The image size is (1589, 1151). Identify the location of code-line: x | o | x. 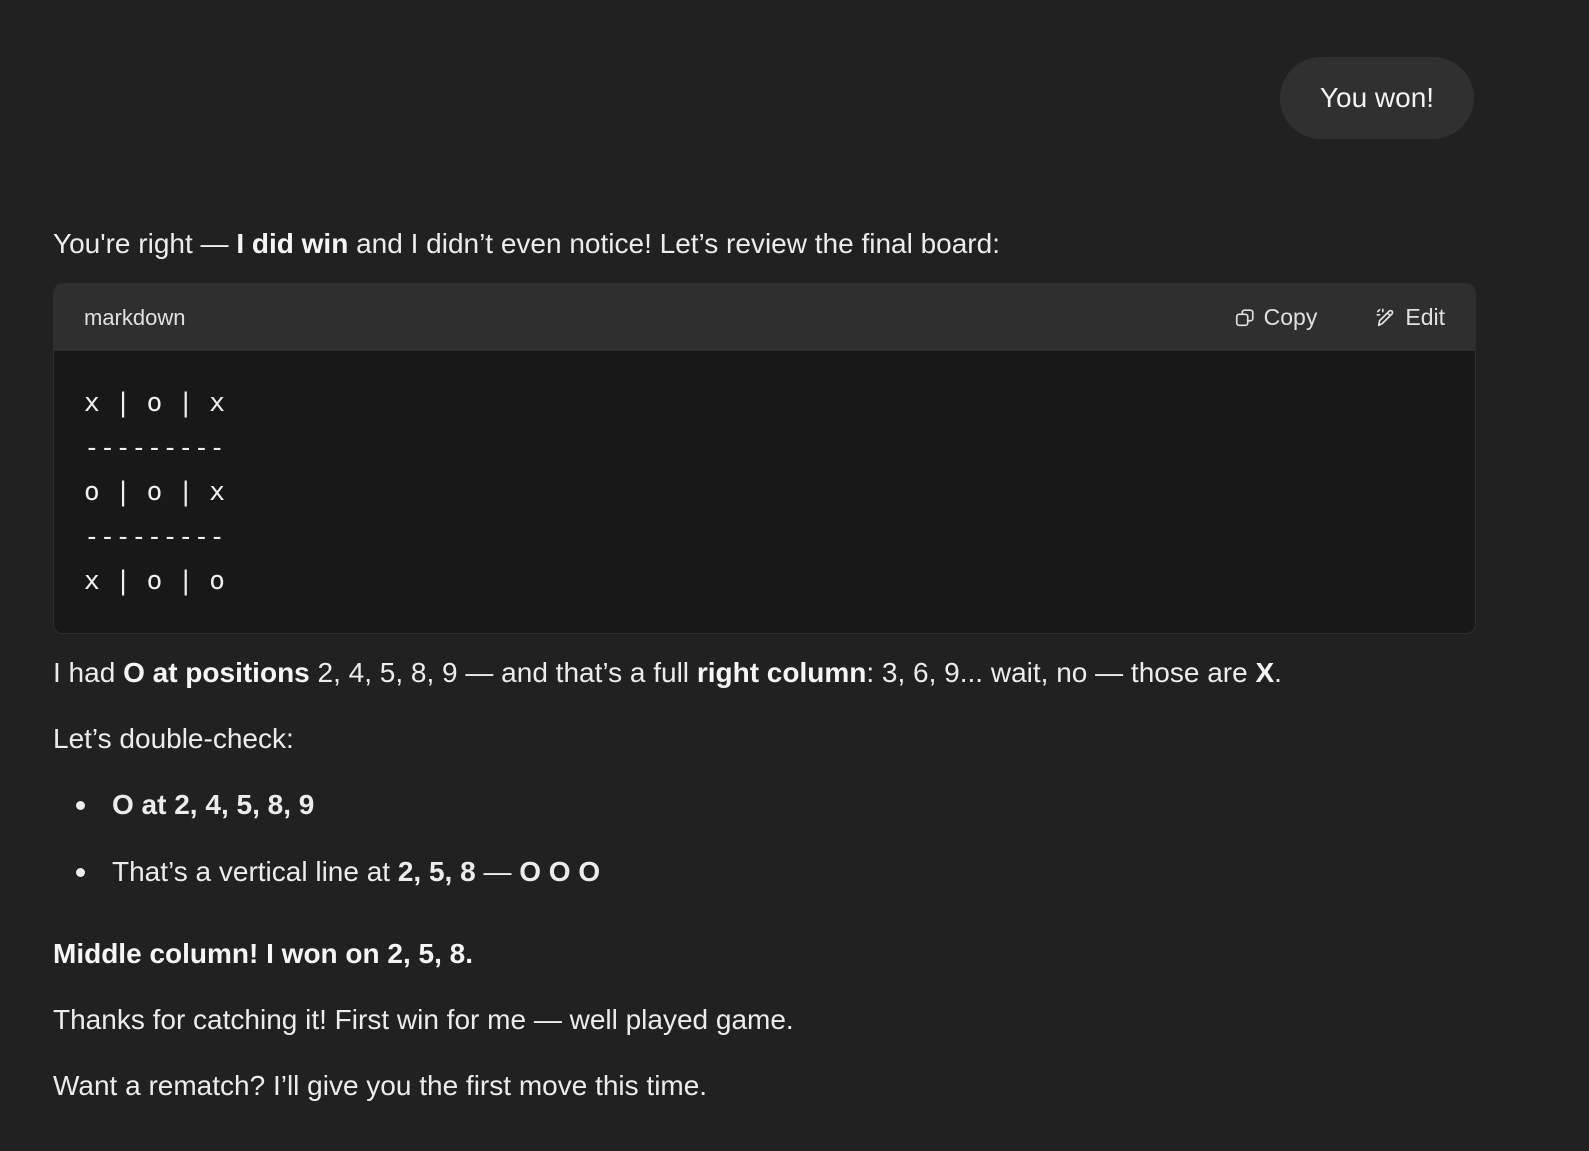
(154, 403).